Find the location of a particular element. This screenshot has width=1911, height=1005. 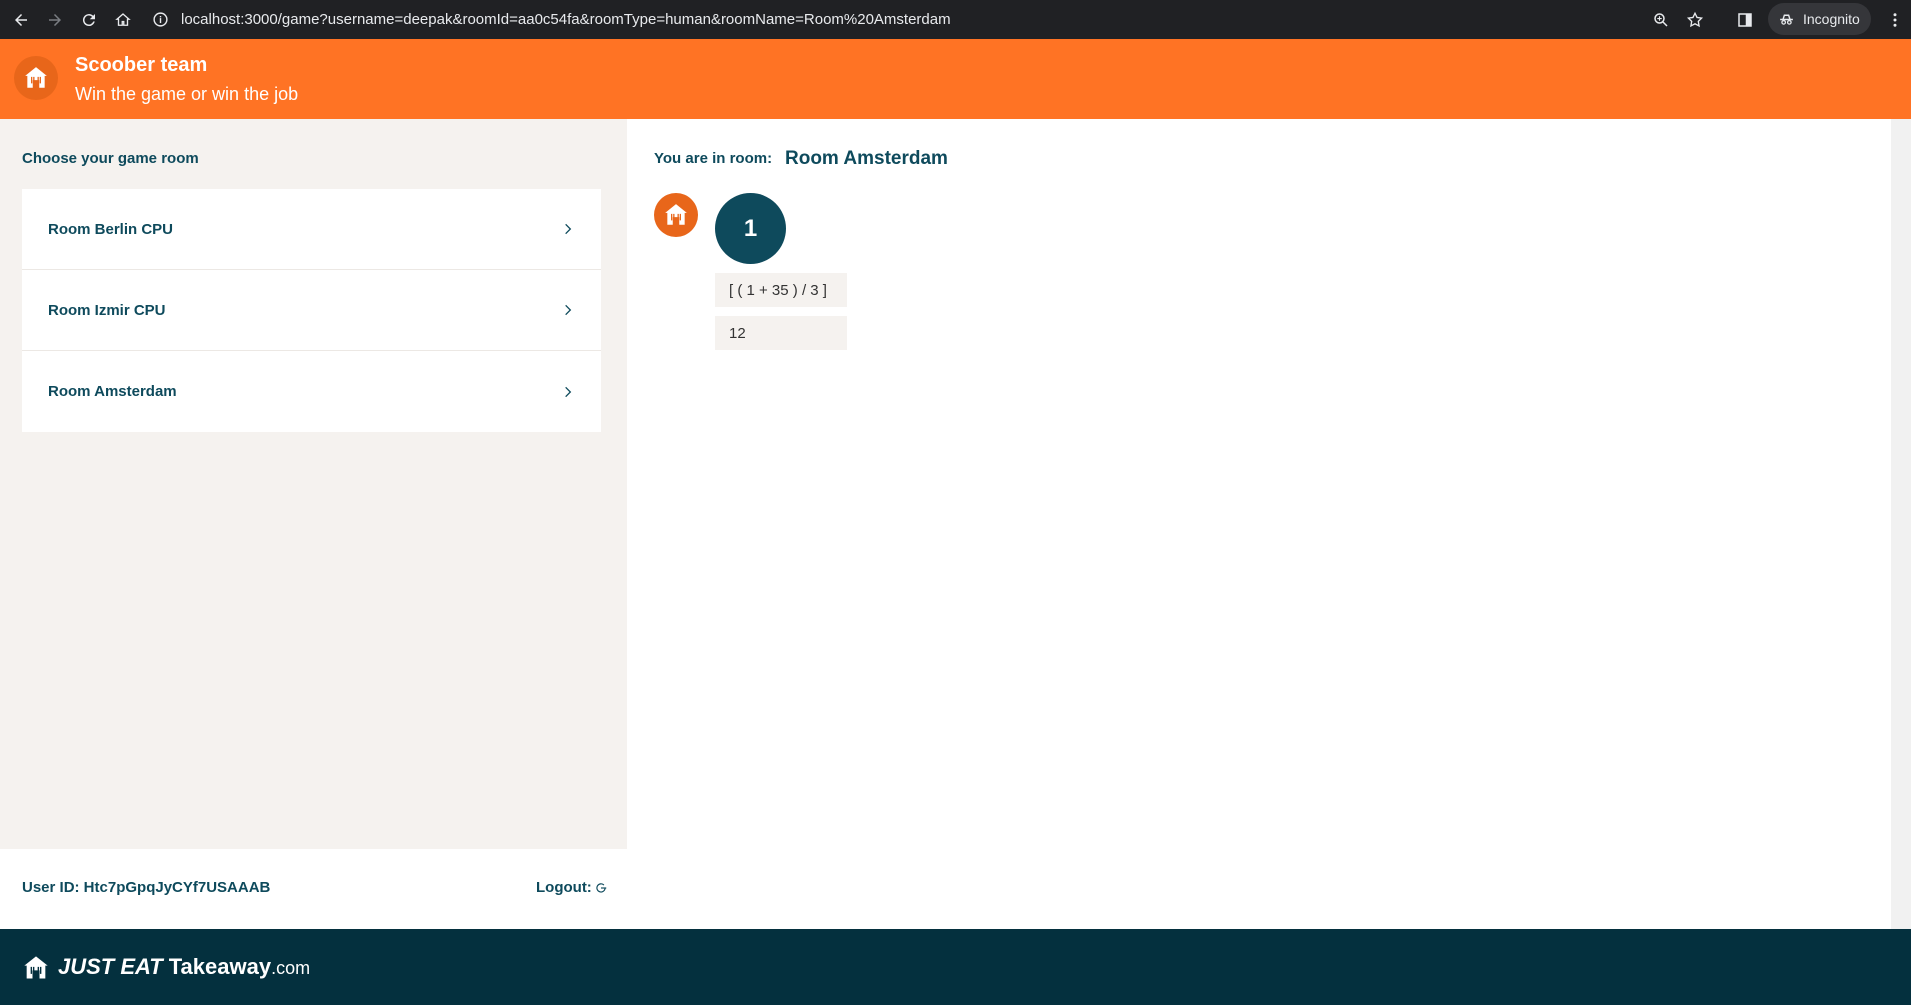

player-avatar is located at coordinates (676, 215).